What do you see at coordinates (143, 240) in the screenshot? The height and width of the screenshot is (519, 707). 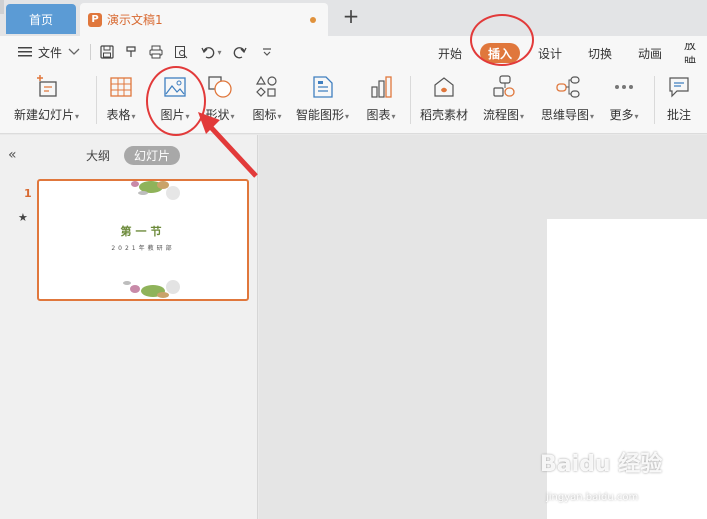 I see `slide-thumbnail: 第一节 2021年教研部` at bounding box center [143, 240].